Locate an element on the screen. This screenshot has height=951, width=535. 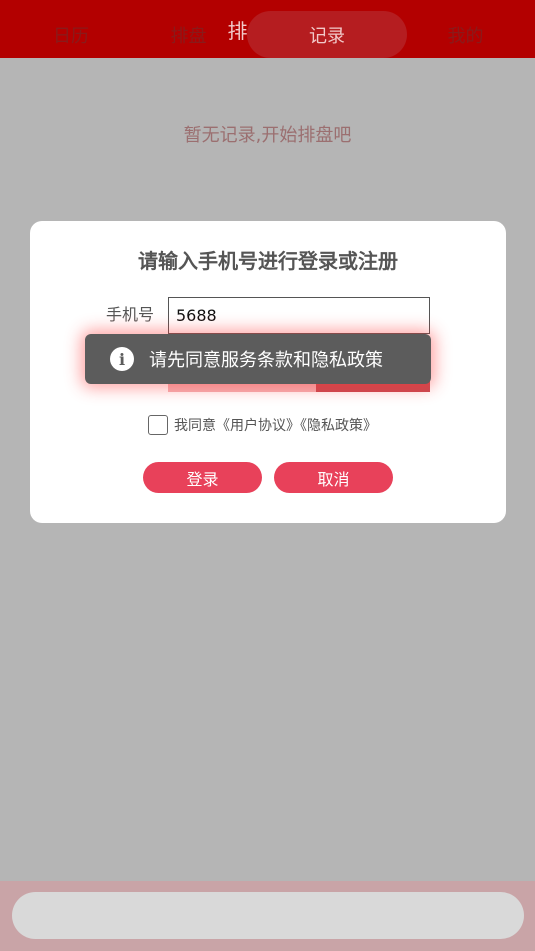
info-icon: i is located at coordinates (122, 359).